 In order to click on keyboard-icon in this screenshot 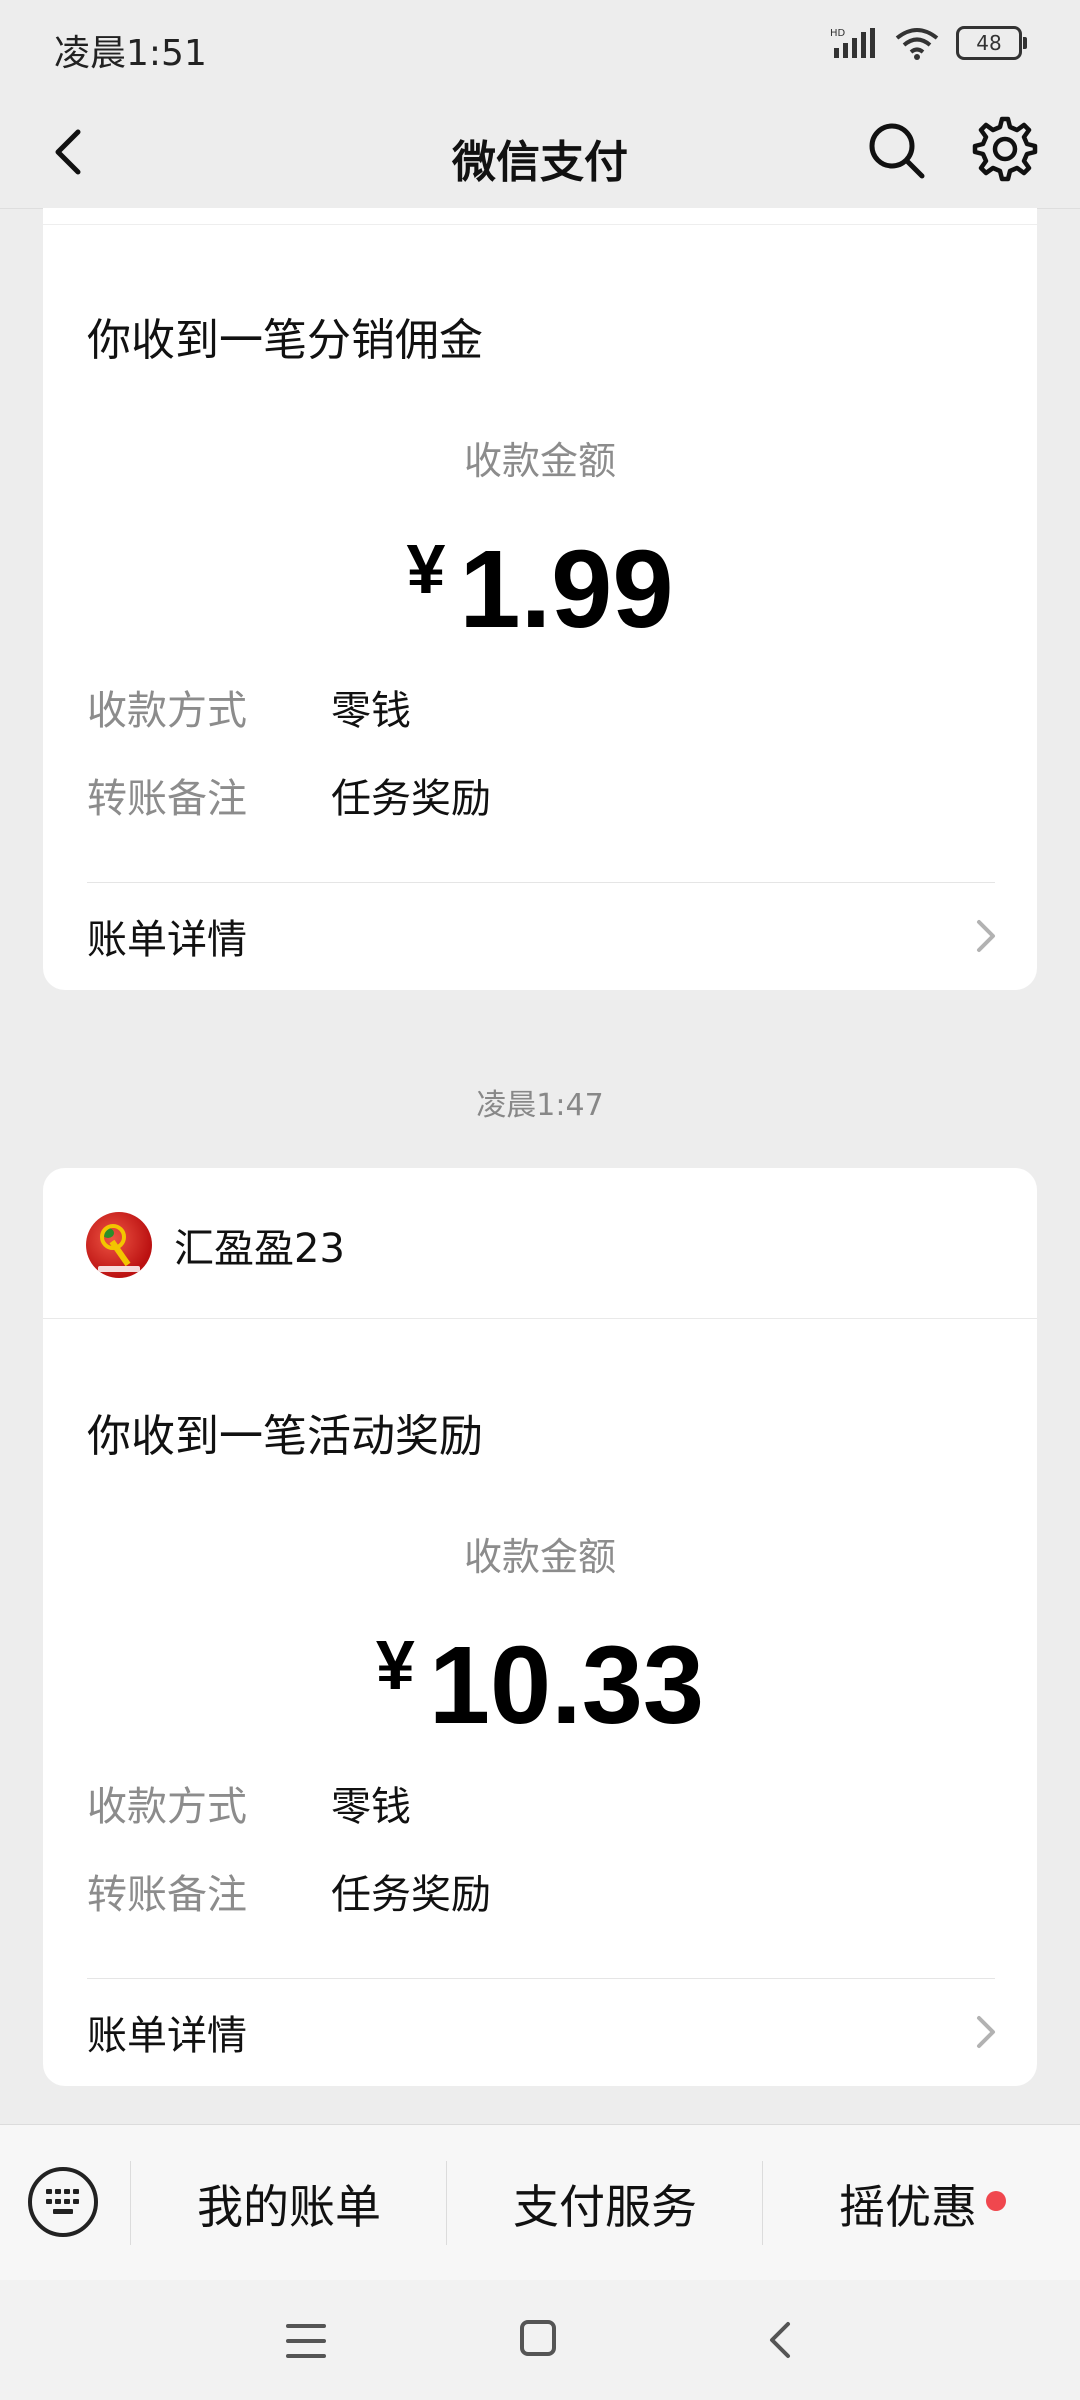, I will do `click(63, 2202)`.